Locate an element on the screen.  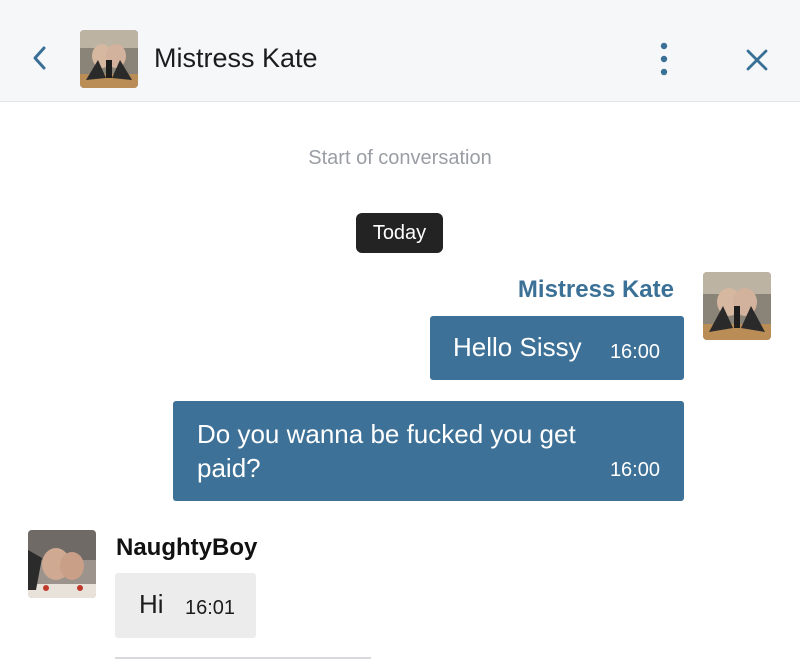
message-text: Hi is located at coordinates (151, 604).